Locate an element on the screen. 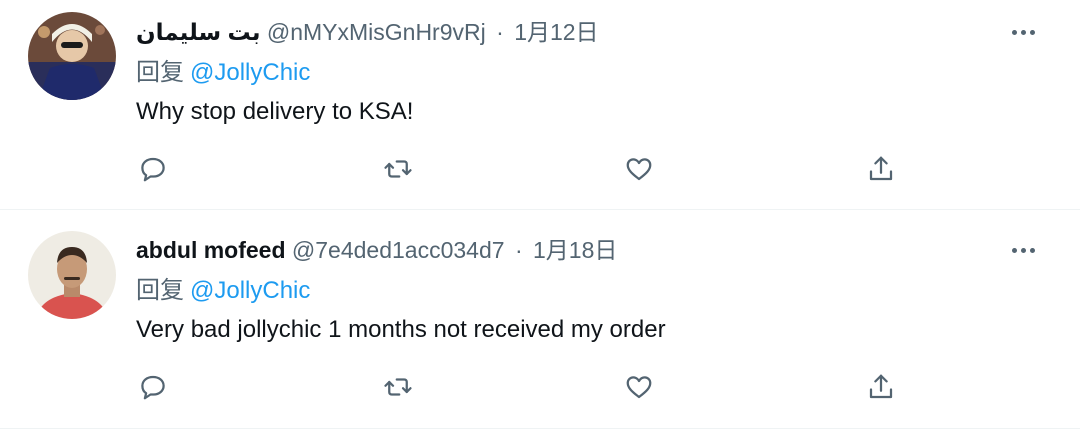 This screenshot has width=1080, height=431. tweet-date: 1月12日 is located at coordinates (556, 32).